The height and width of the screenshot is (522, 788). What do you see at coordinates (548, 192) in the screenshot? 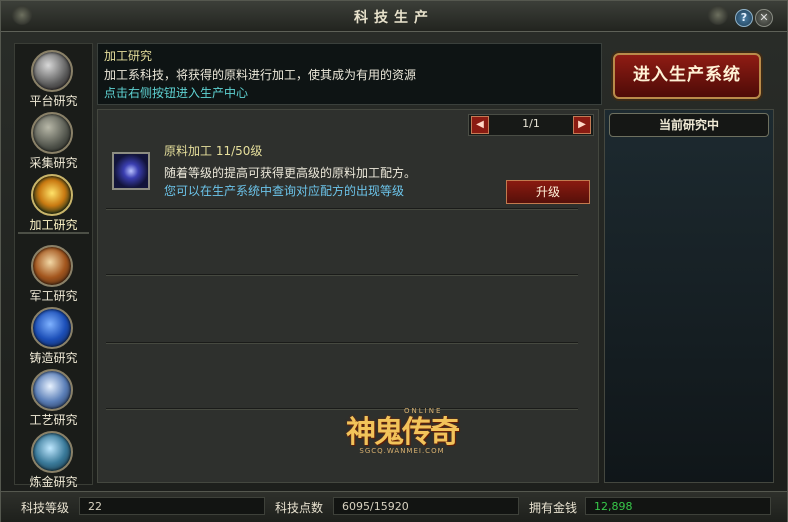
I see `upgrade-button: 升级` at bounding box center [548, 192].